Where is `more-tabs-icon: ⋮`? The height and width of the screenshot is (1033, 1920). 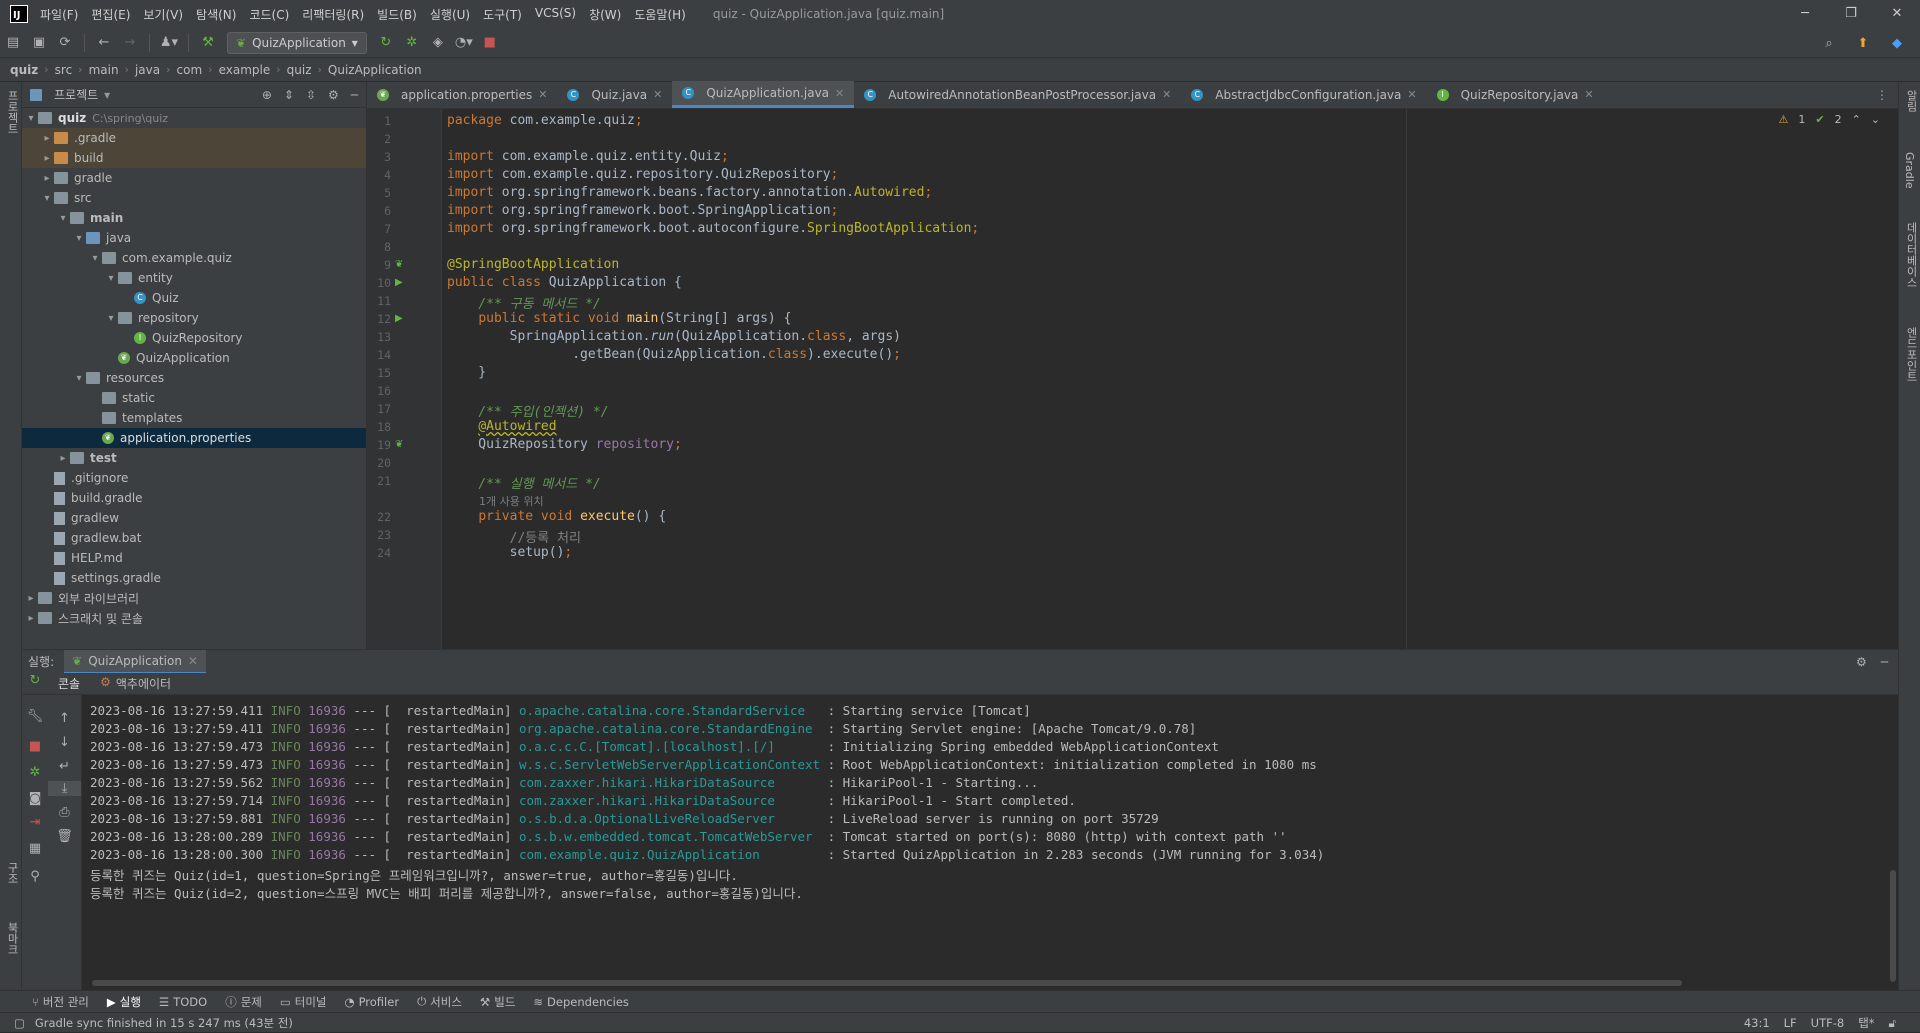
more-tabs-icon: ⋮ is located at coordinates (1882, 98).